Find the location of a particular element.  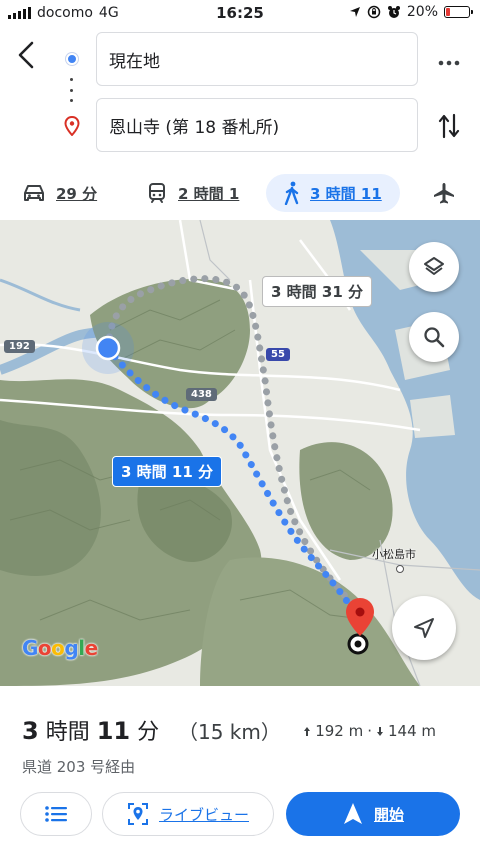

tab-walking-label: 3 時間 11 is located at coordinates (346, 193).